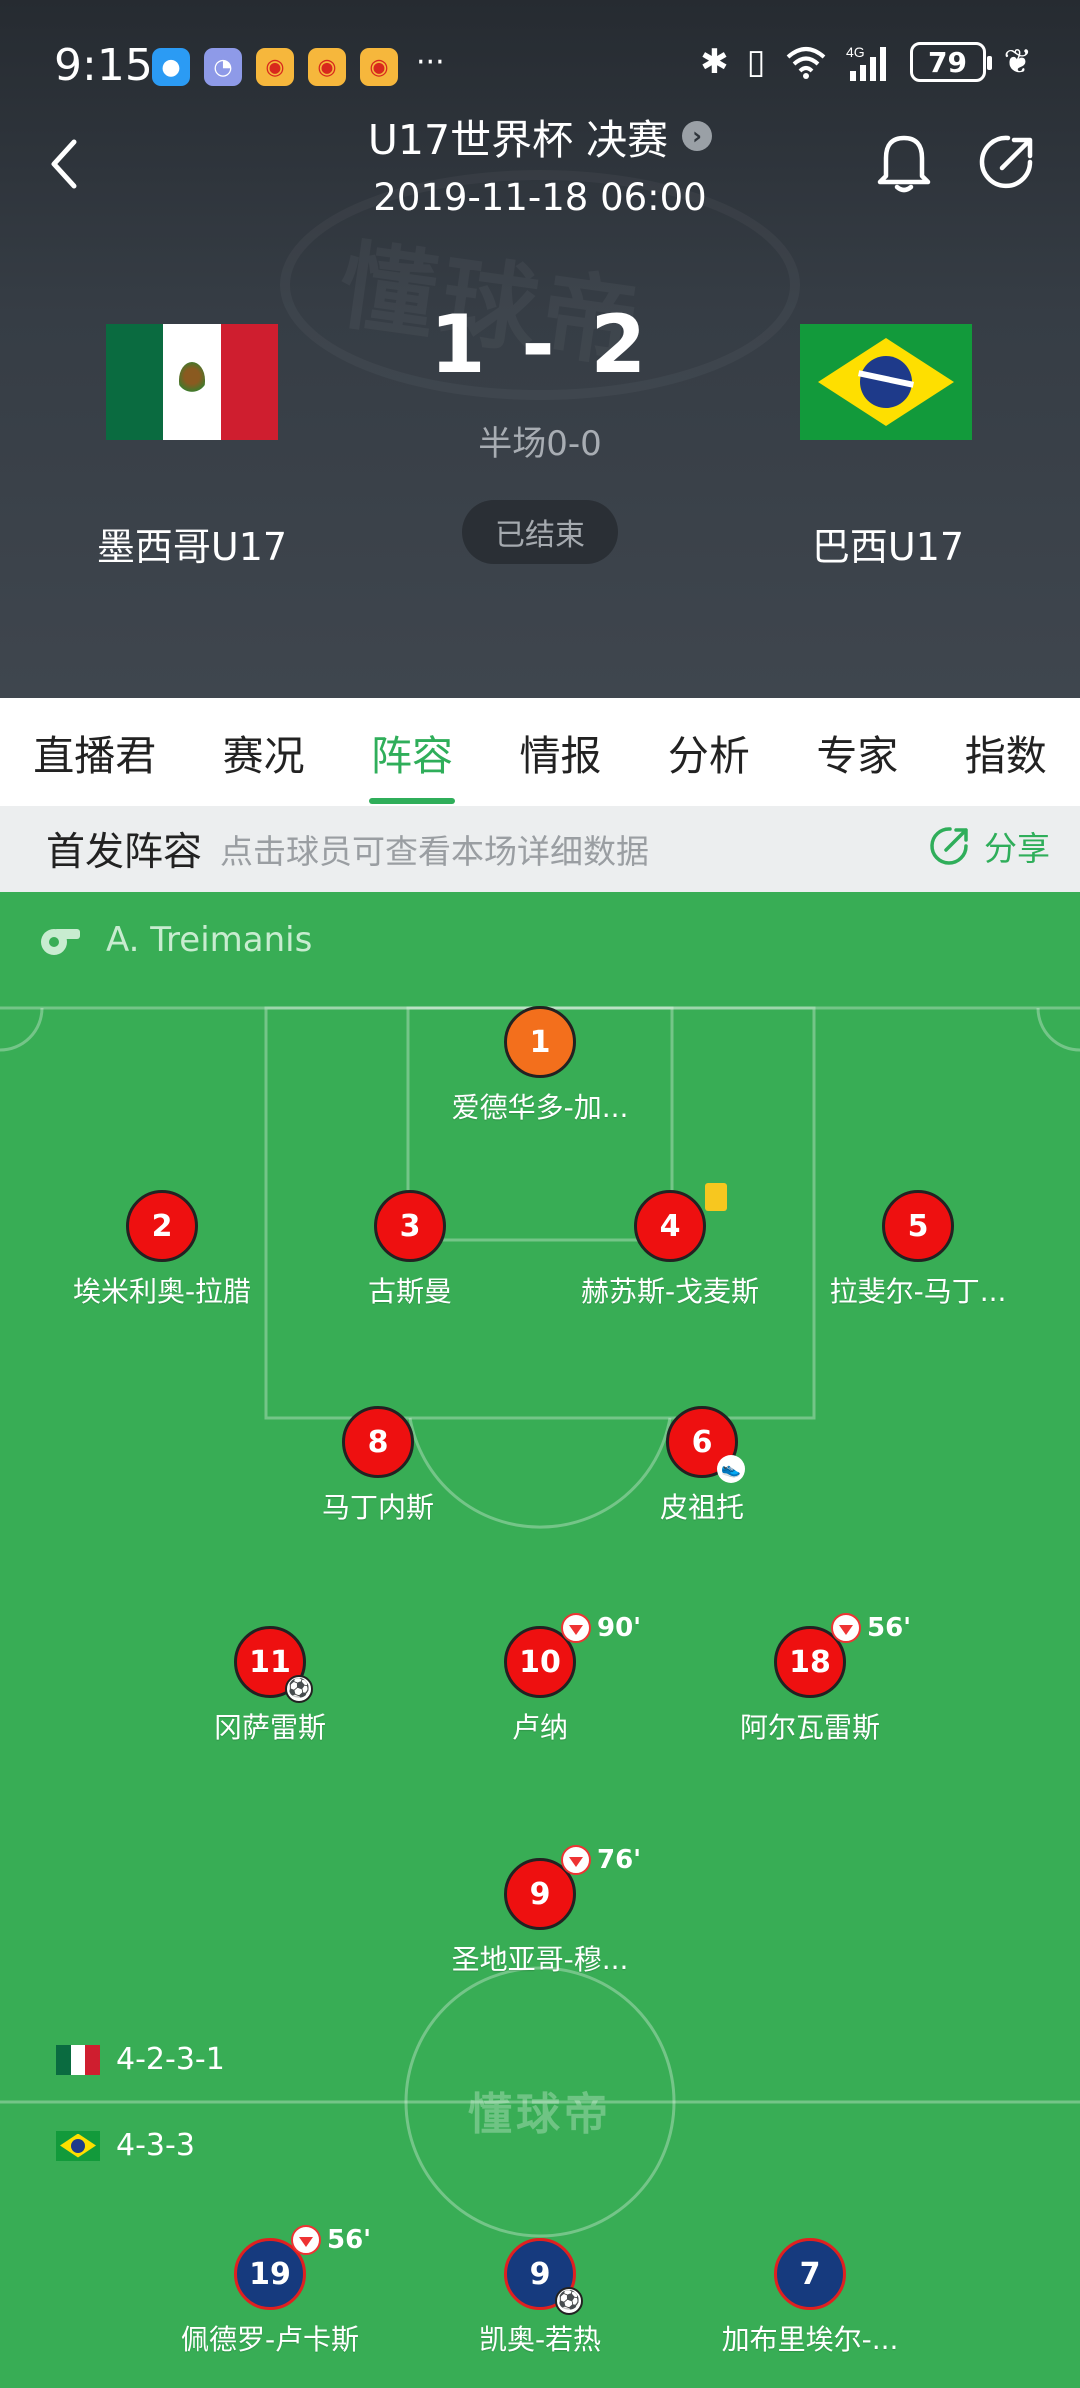 The image size is (1080, 2388). What do you see at coordinates (809, 1727) in the screenshot?
I see `player-name: 阿尔瓦雷斯` at bounding box center [809, 1727].